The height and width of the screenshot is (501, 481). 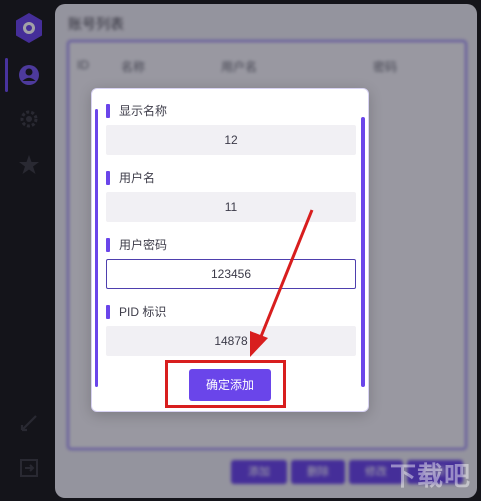 What do you see at coordinates (231, 274) in the screenshot?
I see `password-input: 123456` at bounding box center [231, 274].